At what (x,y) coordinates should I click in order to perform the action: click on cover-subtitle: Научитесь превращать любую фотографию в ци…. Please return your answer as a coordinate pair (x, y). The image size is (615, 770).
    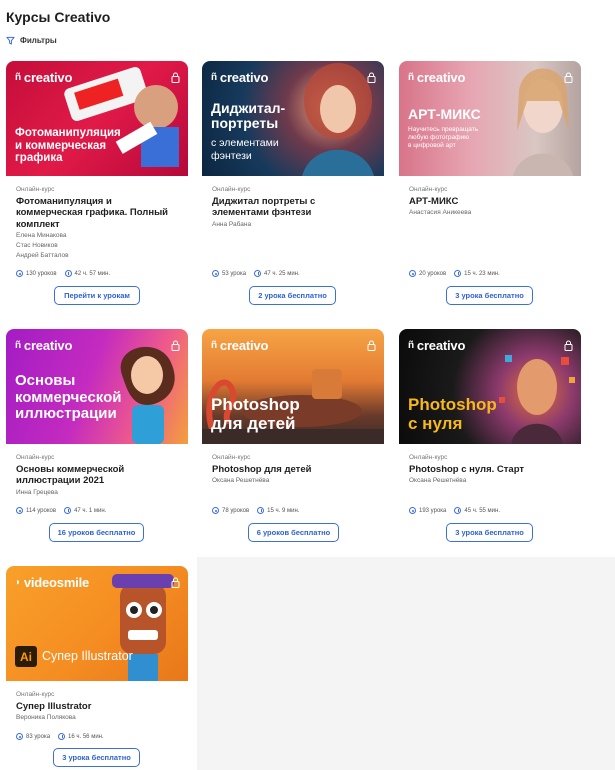
    Looking at the image, I should click on (443, 137).